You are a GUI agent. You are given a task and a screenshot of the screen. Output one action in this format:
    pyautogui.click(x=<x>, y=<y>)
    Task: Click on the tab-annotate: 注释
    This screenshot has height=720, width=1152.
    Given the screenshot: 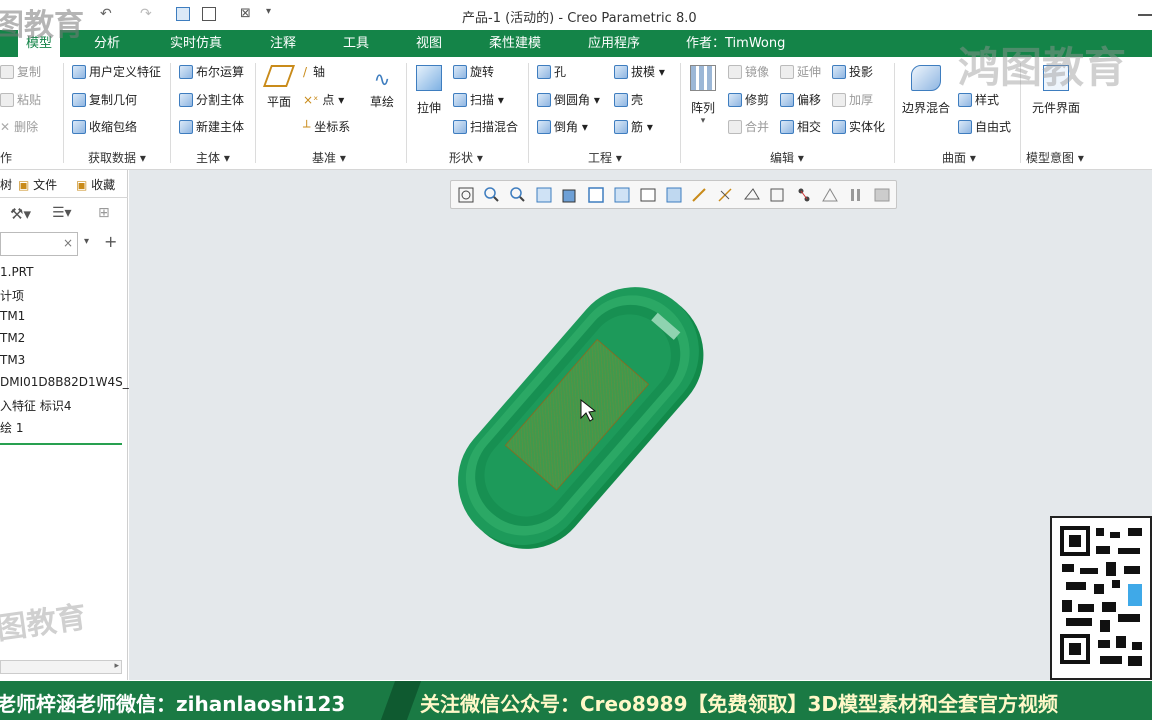 What is the action you would take?
    pyautogui.click(x=283, y=43)
    